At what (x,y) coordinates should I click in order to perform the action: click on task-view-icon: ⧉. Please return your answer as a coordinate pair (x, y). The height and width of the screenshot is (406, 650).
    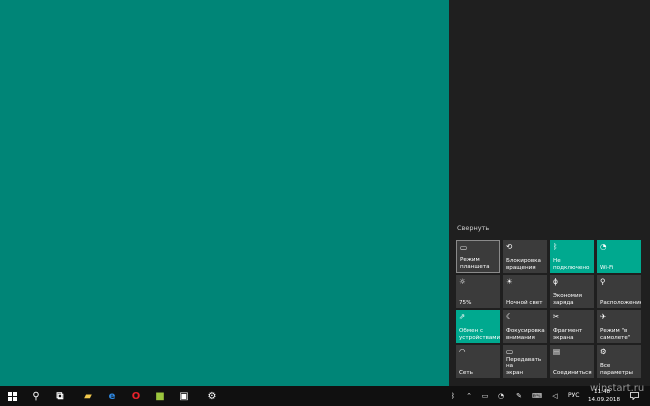
    Looking at the image, I should click on (60, 396).